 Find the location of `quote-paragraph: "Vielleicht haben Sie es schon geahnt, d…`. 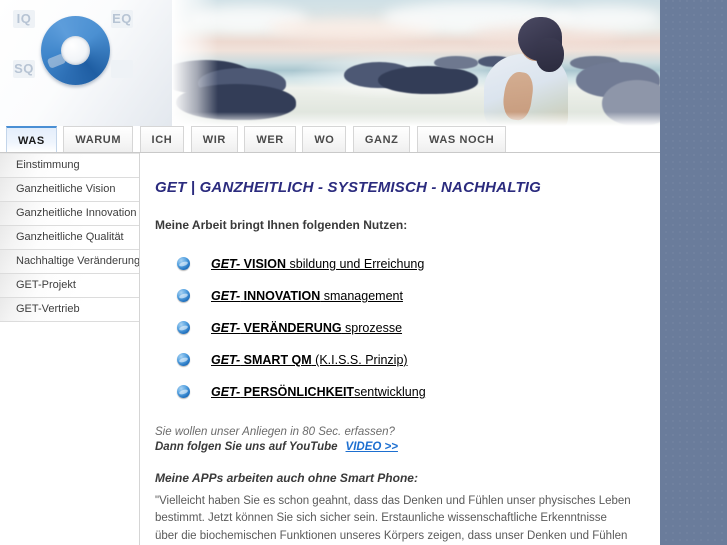

quote-paragraph: "Vielleicht haben Sie es schon geahnt, d… is located at coordinates (393, 518).